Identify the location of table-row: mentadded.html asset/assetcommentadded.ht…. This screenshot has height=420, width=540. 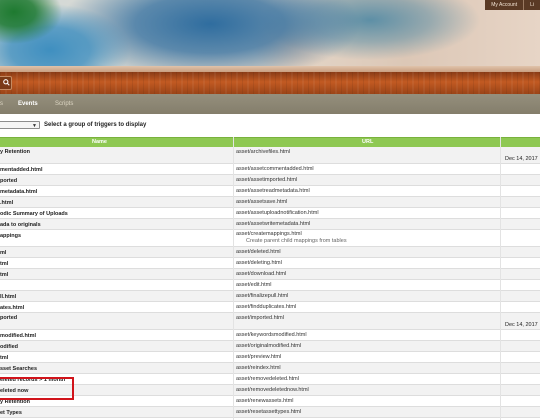
(270, 169).